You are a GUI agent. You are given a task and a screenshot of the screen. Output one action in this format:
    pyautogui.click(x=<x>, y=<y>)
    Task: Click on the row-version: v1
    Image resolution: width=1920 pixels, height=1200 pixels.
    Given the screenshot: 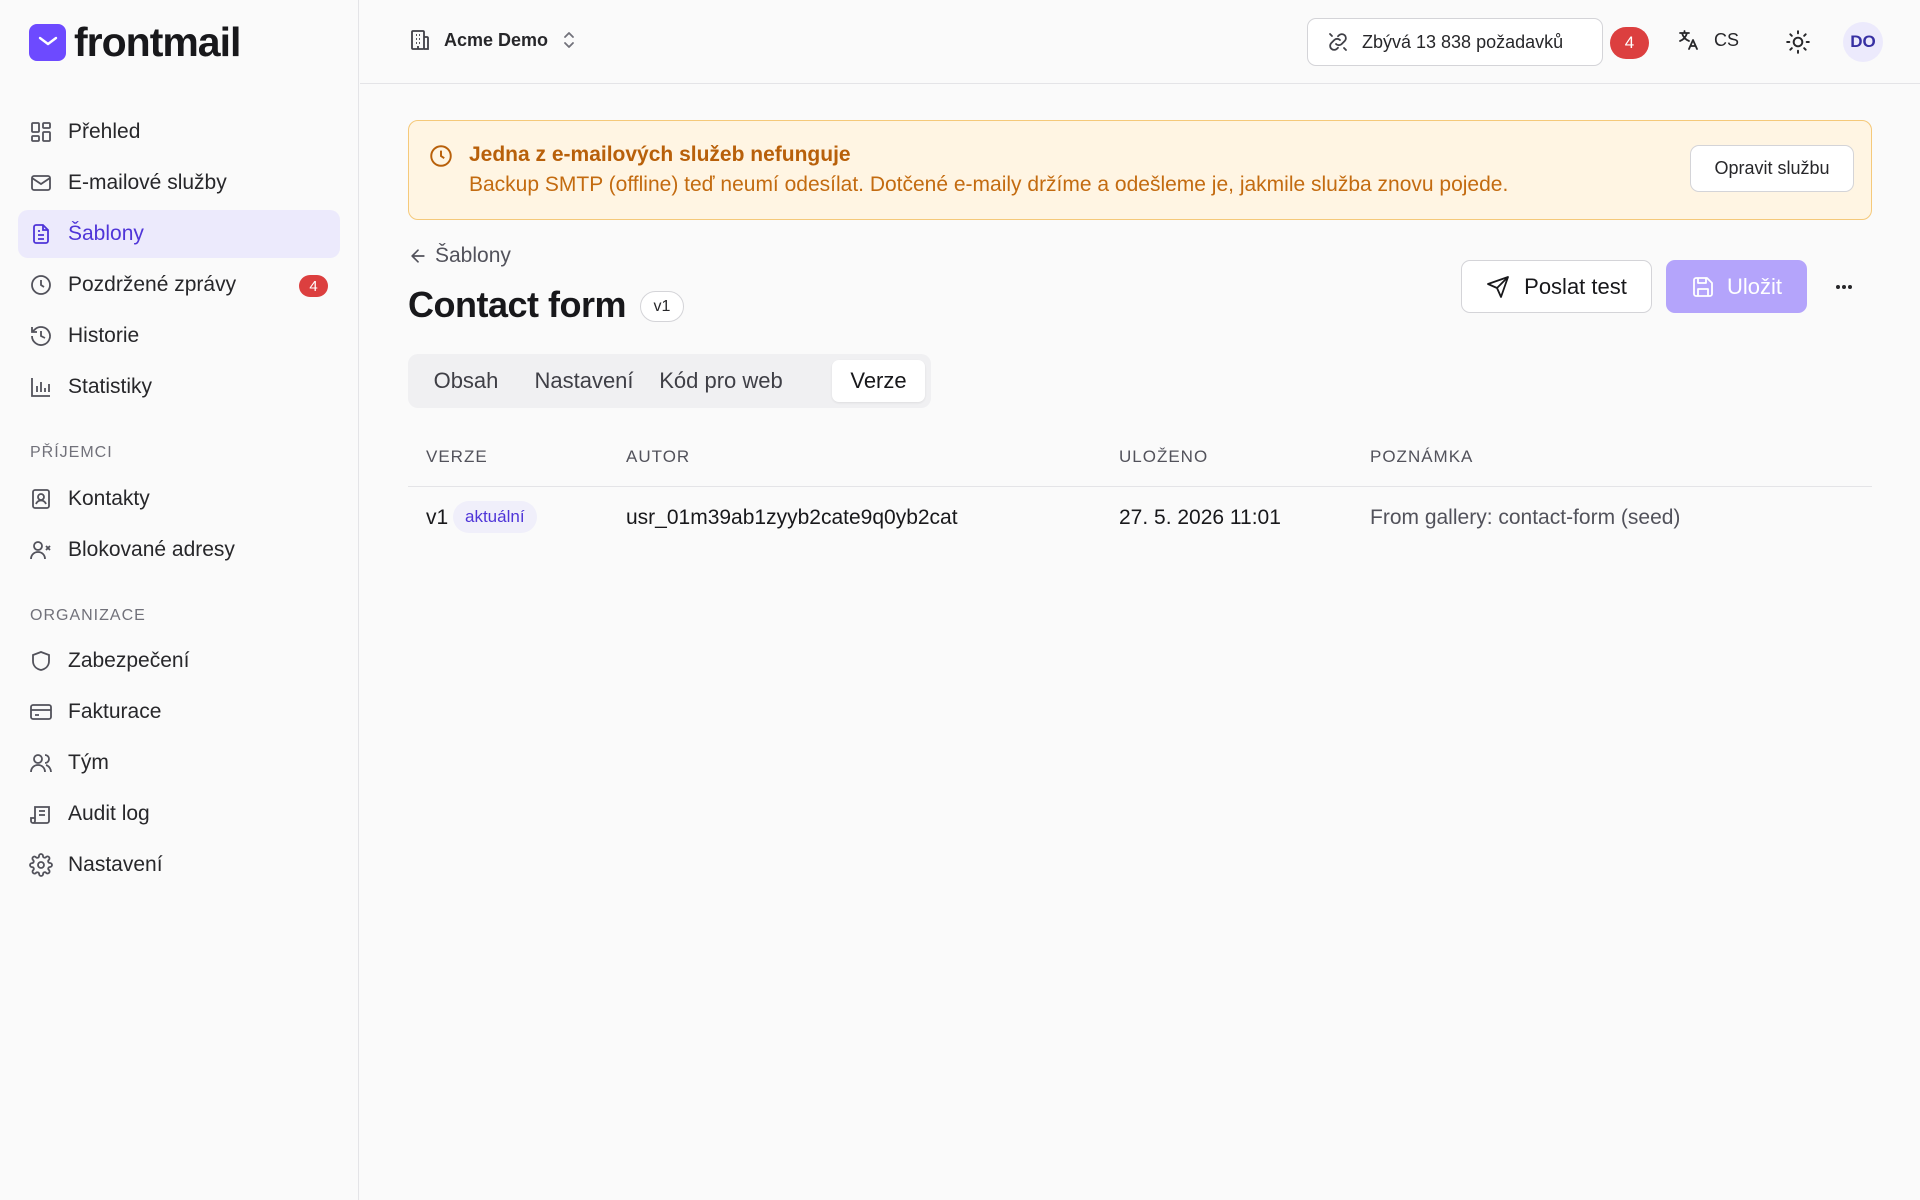 What is the action you would take?
    pyautogui.click(x=437, y=517)
    